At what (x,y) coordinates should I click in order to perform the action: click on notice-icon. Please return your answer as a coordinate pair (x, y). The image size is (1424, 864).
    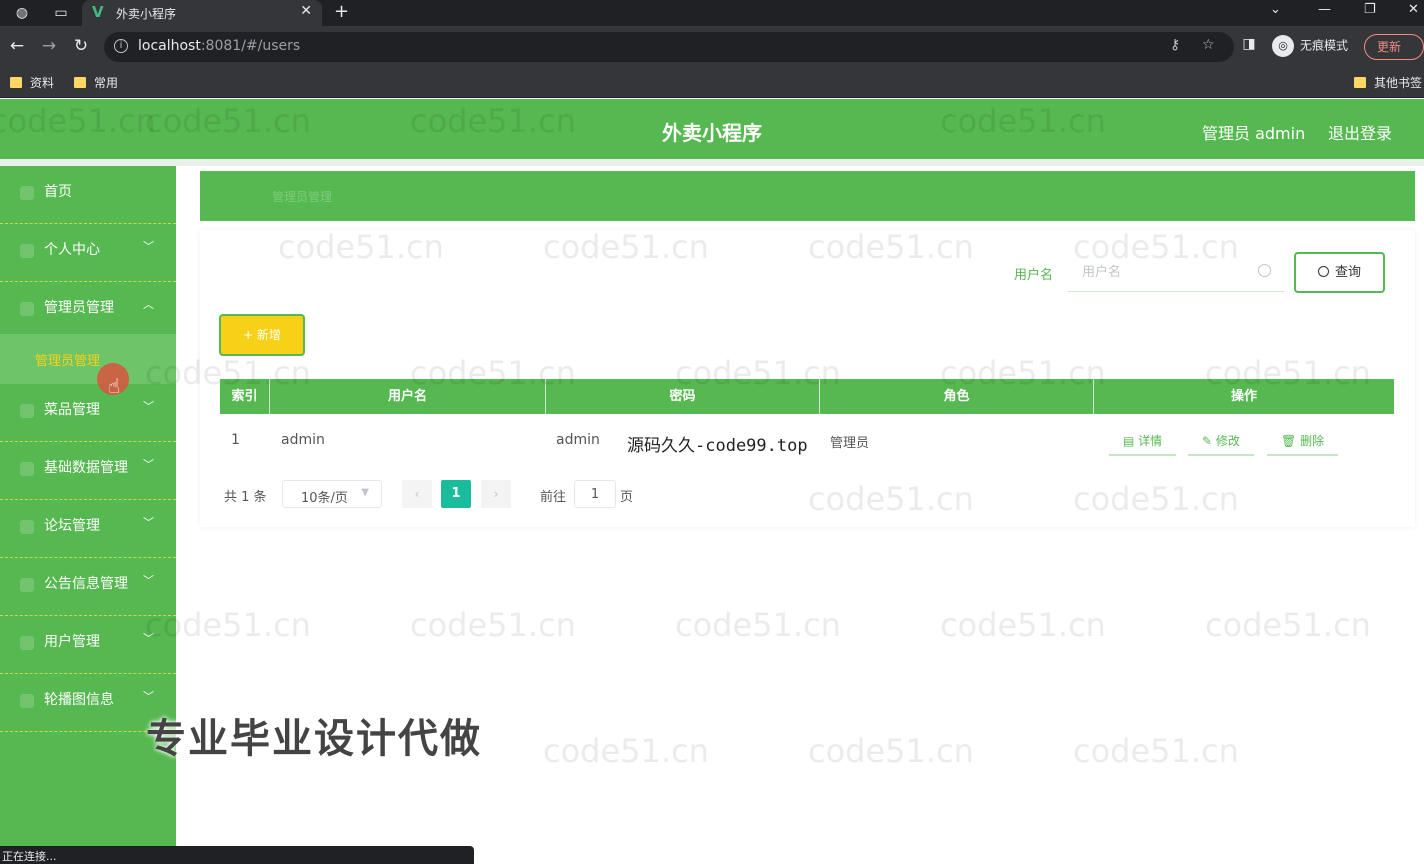
    Looking at the image, I should click on (27, 585).